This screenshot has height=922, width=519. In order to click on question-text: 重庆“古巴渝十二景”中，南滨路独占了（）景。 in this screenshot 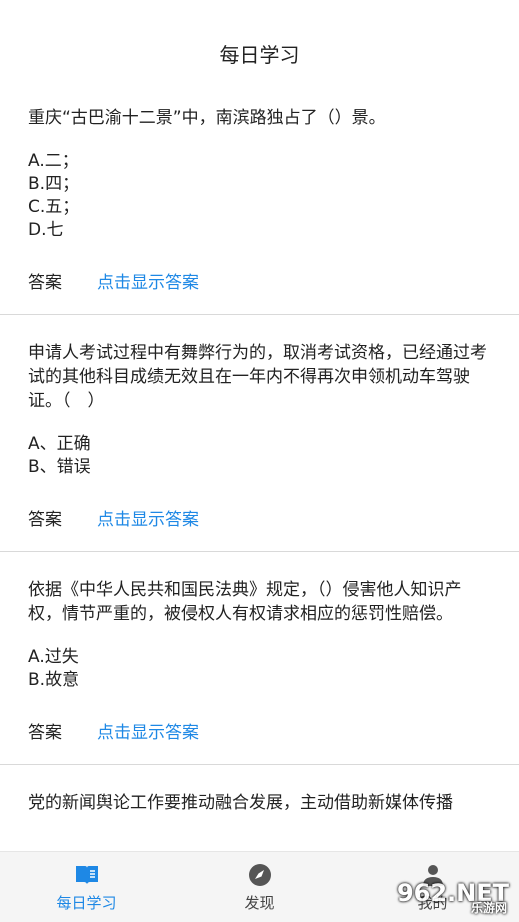, I will do `click(207, 118)`.